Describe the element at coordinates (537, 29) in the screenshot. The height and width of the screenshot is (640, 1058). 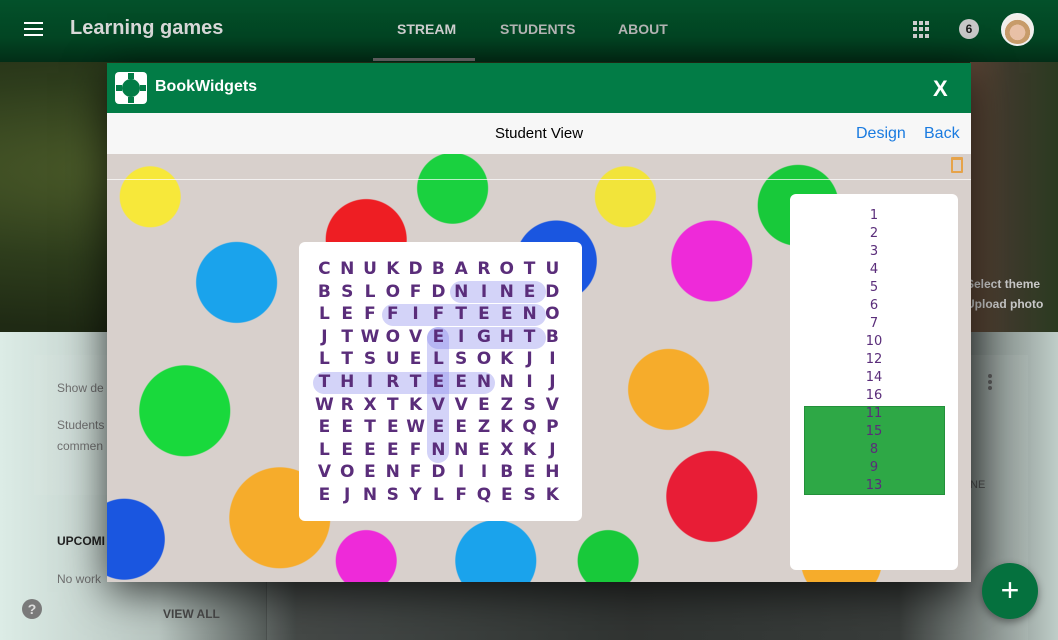
I see `tab-students: STUDENTS` at that location.